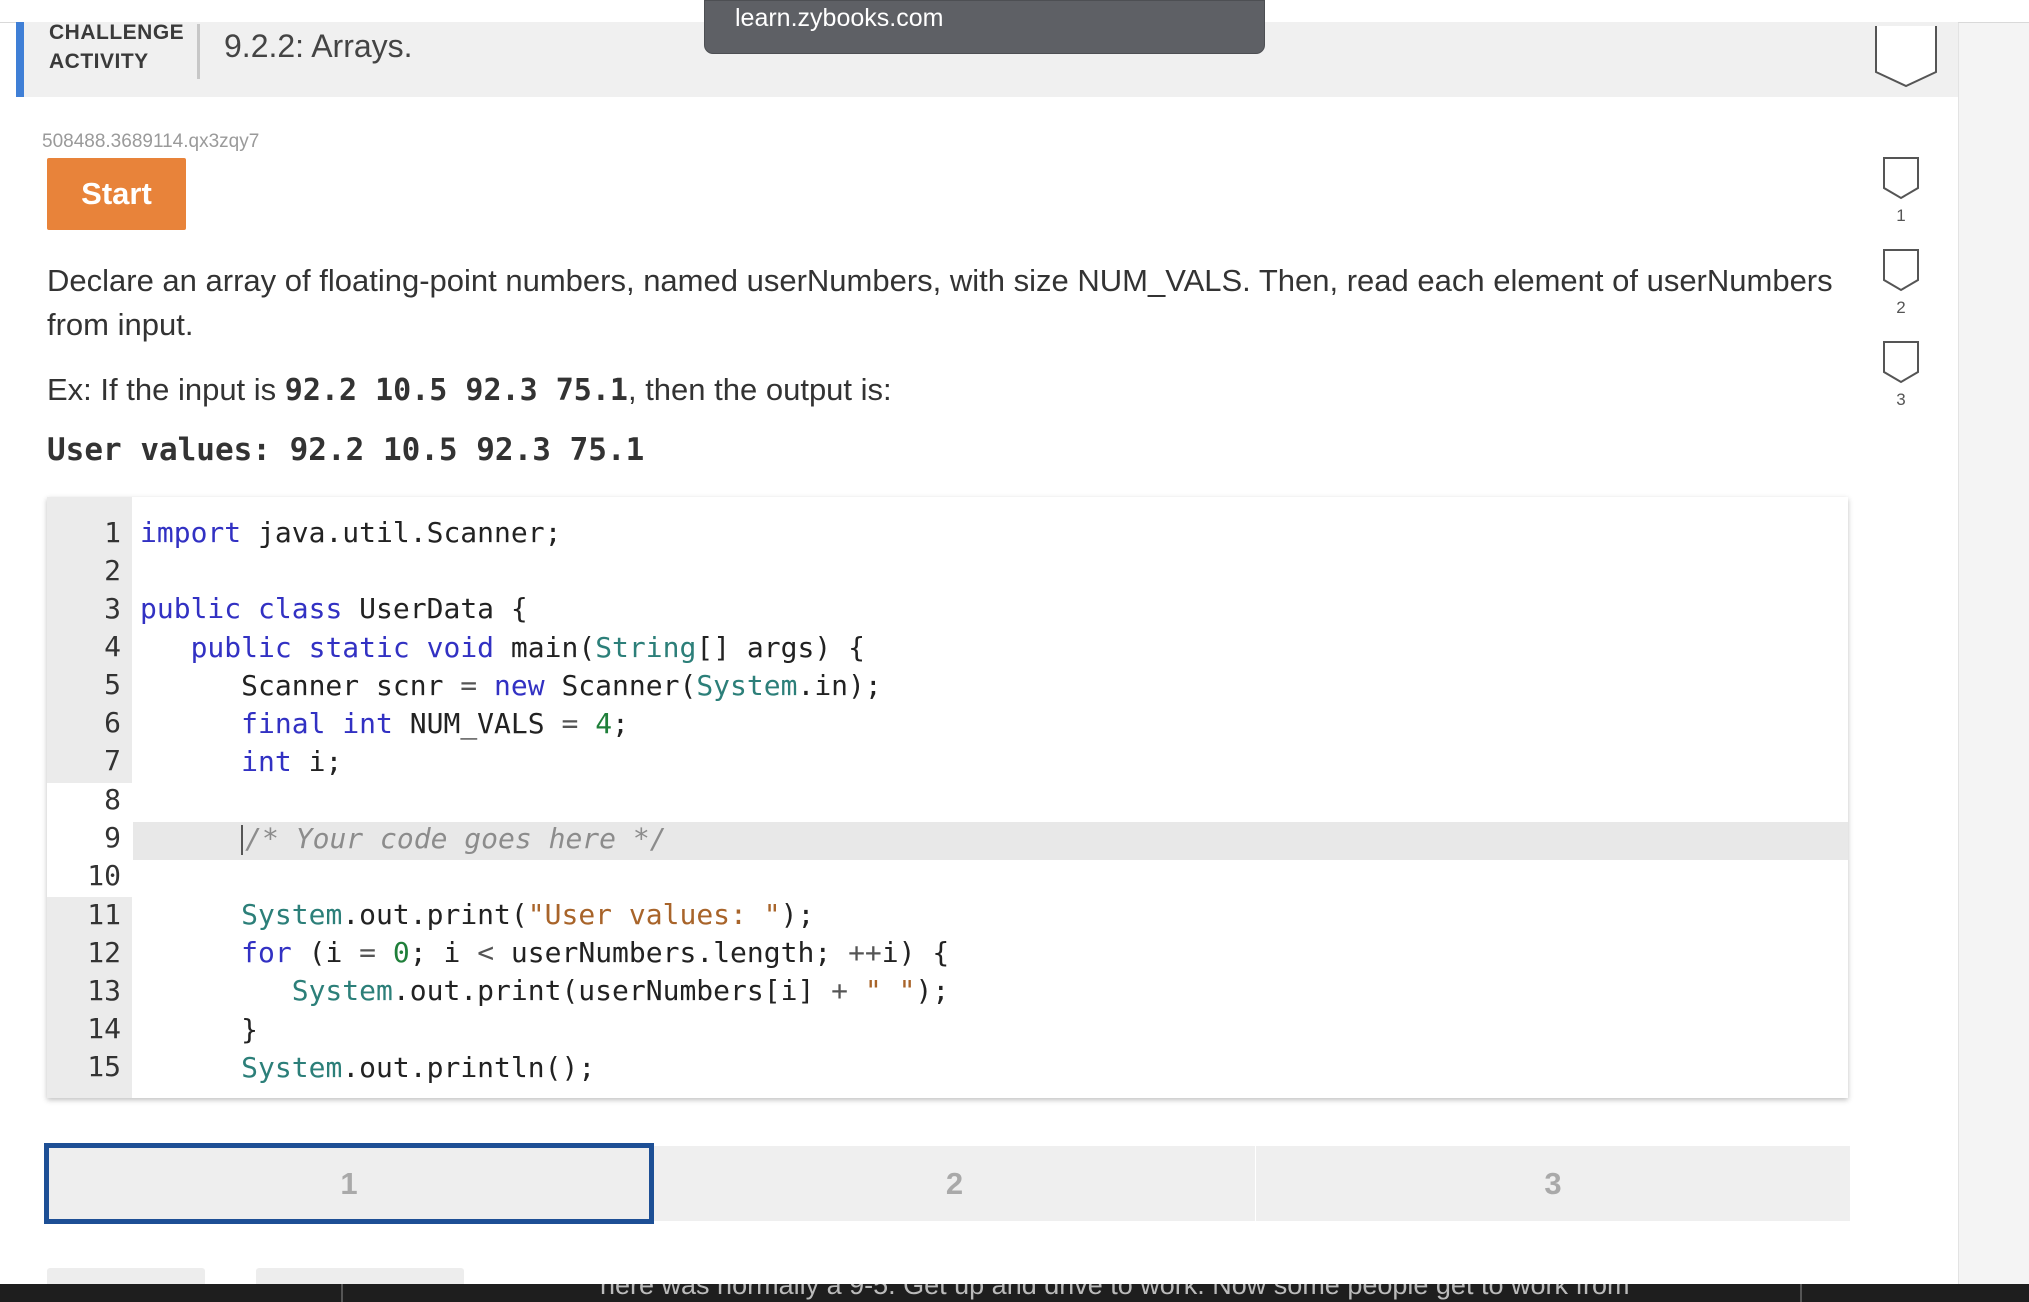  Describe the element at coordinates (346, 450) in the screenshot. I see `expected-output: User values: 92.2 10.5 92.3 75.1` at that location.